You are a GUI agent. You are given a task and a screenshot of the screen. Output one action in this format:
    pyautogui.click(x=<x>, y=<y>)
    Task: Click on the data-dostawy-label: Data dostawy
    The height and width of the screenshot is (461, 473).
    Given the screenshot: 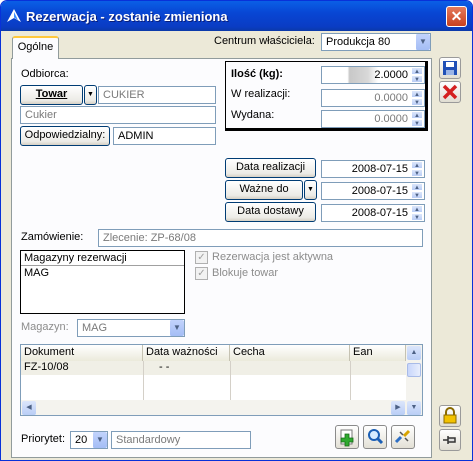 What is the action you would take?
    pyautogui.click(x=270, y=211)
    